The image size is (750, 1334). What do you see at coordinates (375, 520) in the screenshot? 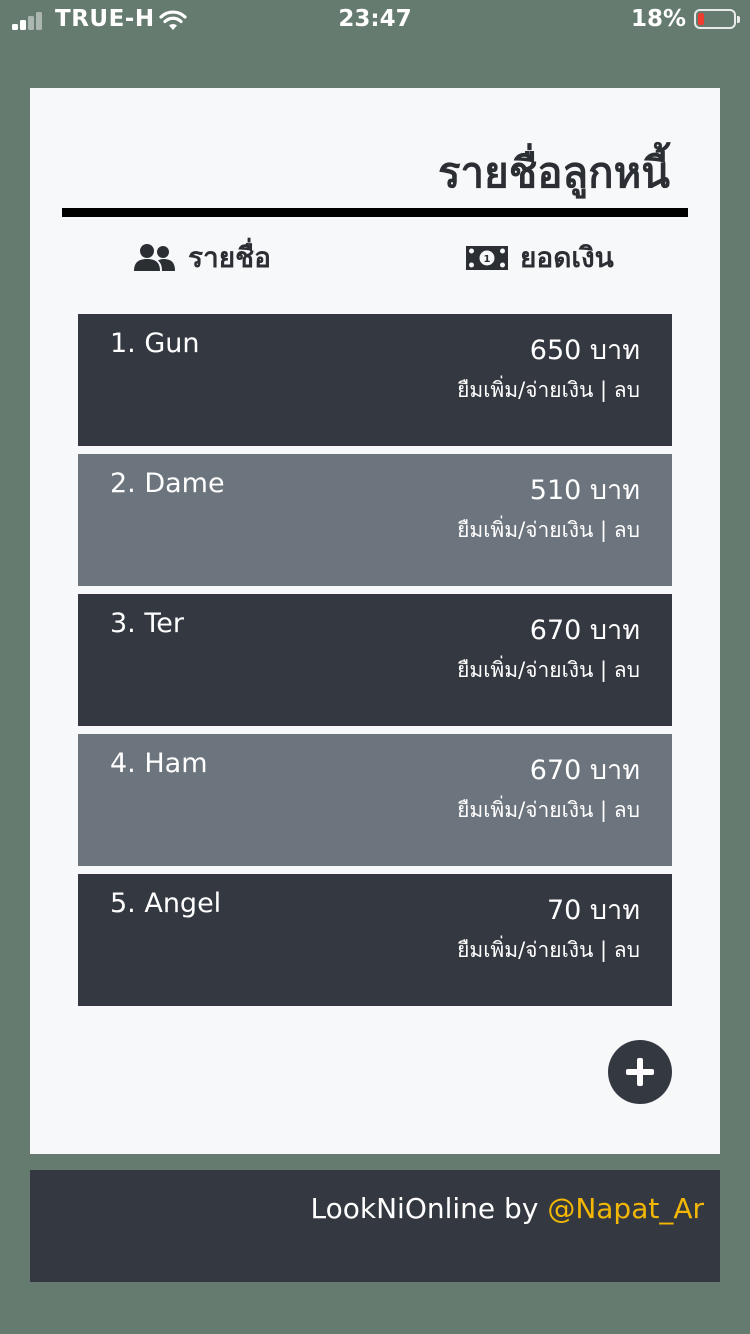
I see `debtor-row: 2. Dame 510 บาท ยืมเพิ่ม/จ่ายเงิน | ลบ` at bounding box center [375, 520].